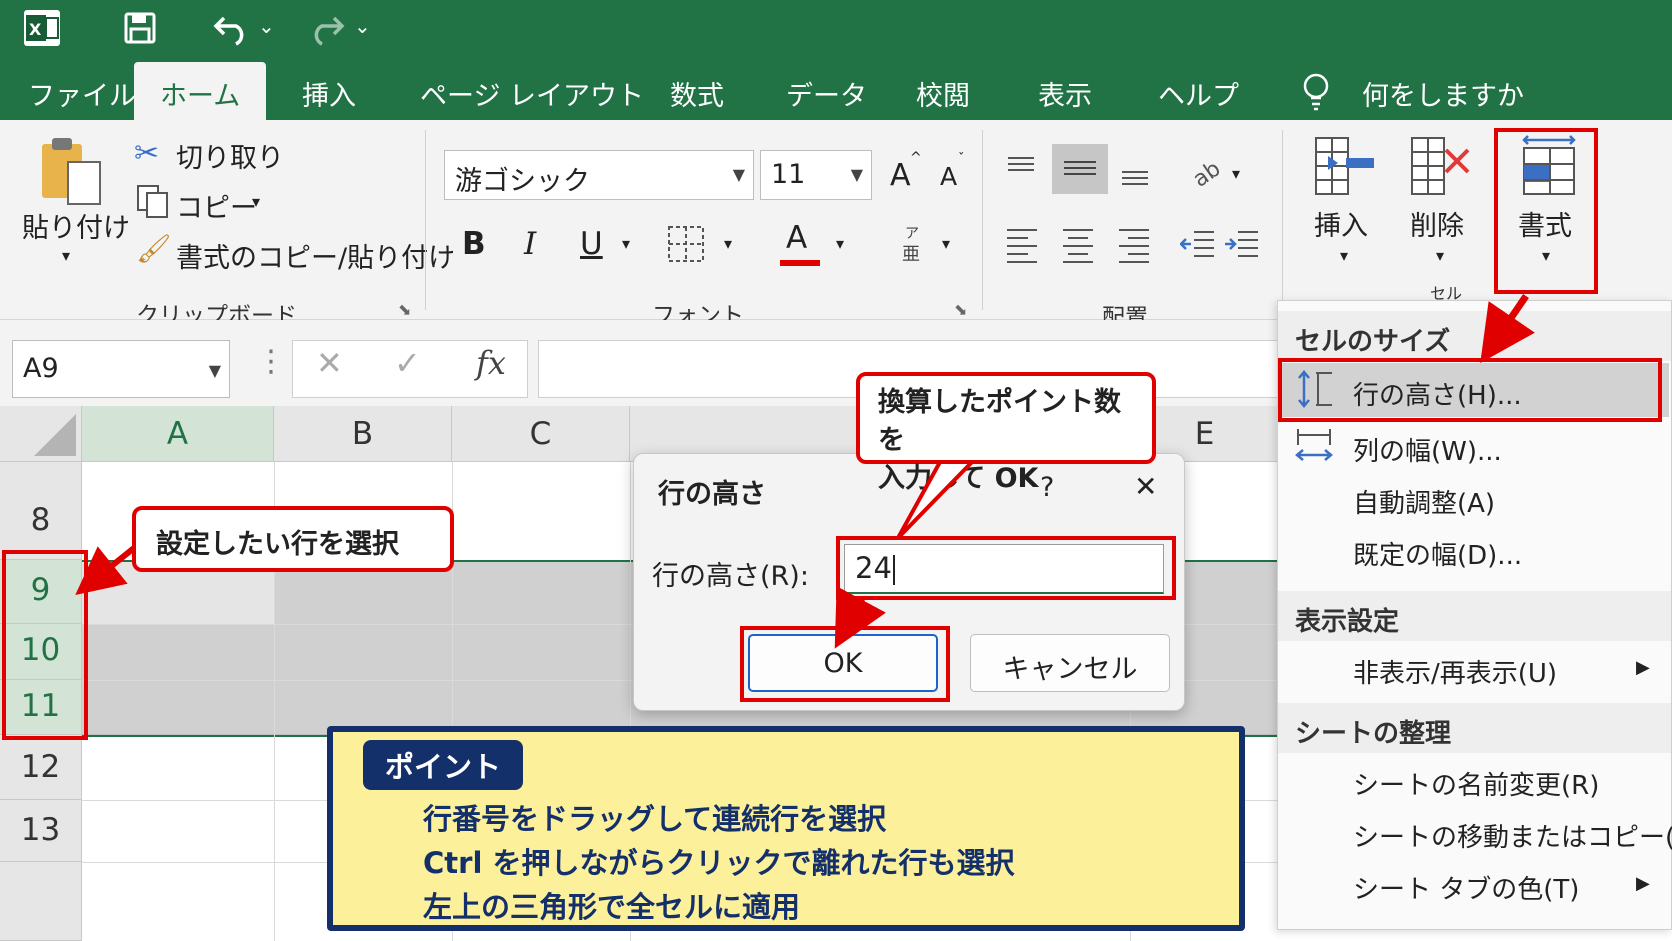 The height and width of the screenshot is (941, 1672). Describe the element at coordinates (1242, 246) in the screenshot. I see `increase-indent-icon` at that location.